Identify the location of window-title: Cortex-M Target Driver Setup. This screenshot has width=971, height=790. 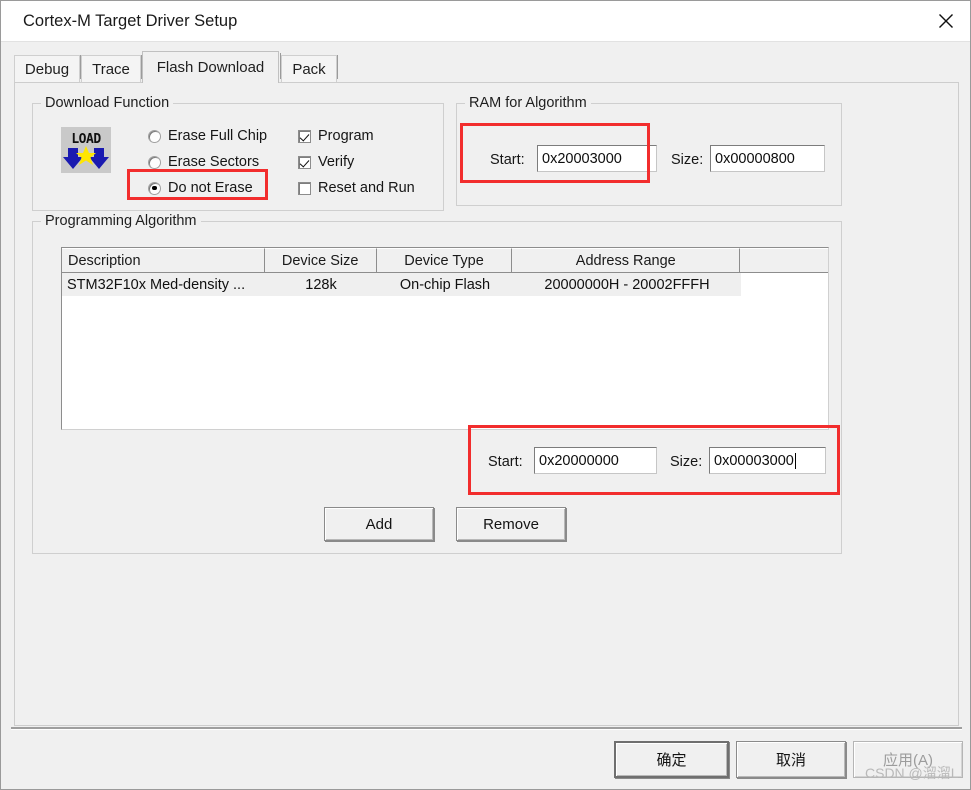
(130, 21).